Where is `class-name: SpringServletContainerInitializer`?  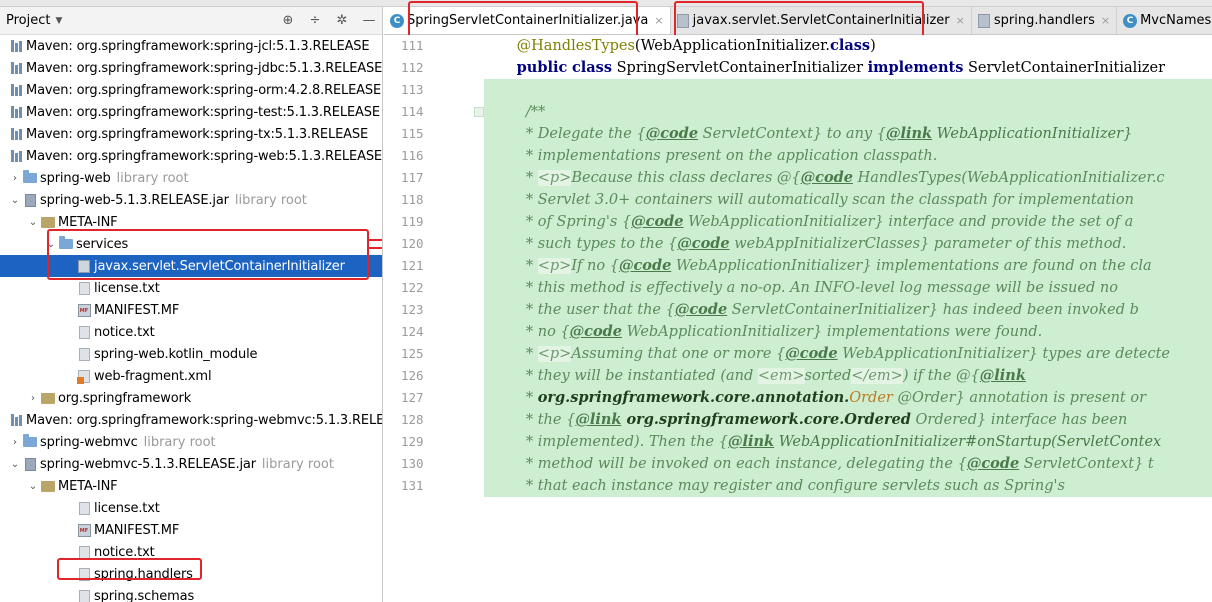
class-name: SpringServletContainerInitializer is located at coordinates (740, 68).